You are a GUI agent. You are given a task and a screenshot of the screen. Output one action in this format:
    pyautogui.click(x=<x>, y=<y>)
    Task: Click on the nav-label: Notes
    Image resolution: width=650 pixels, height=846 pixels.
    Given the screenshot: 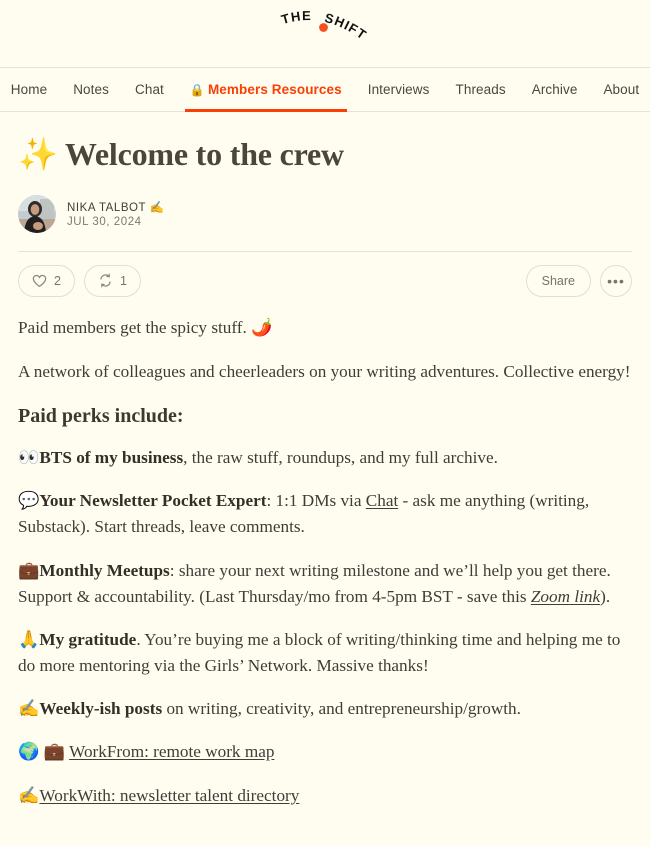 What is the action you would take?
    pyautogui.click(x=91, y=89)
    